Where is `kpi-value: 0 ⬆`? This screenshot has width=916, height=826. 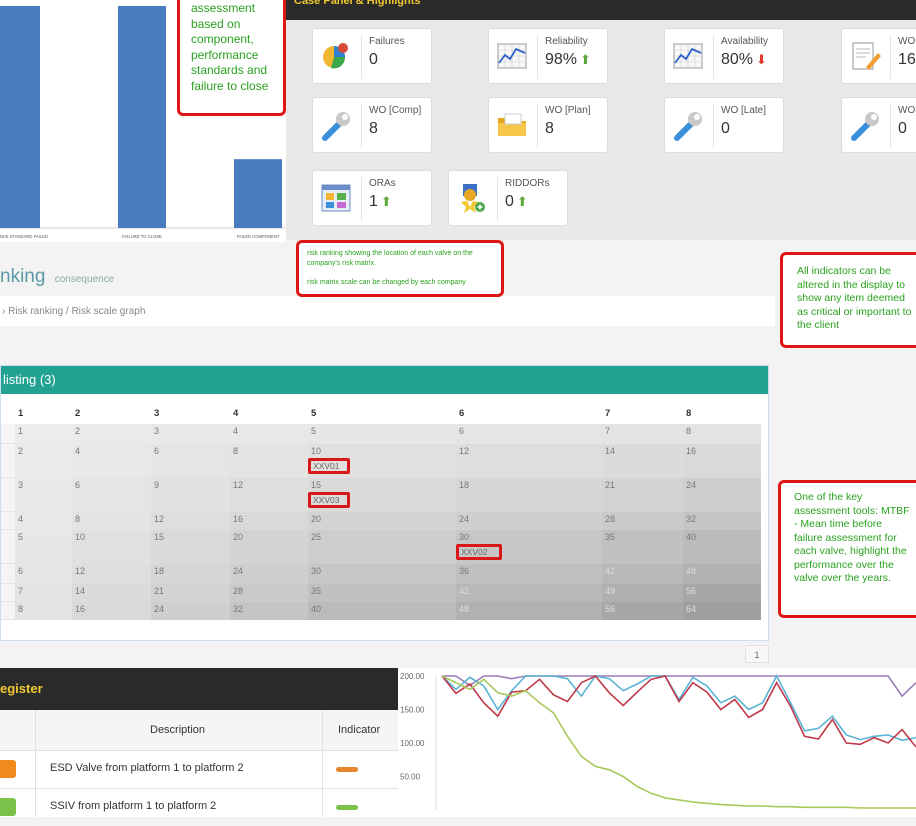
kpi-value: 0 ⬆ is located at coordinates (516, 202).